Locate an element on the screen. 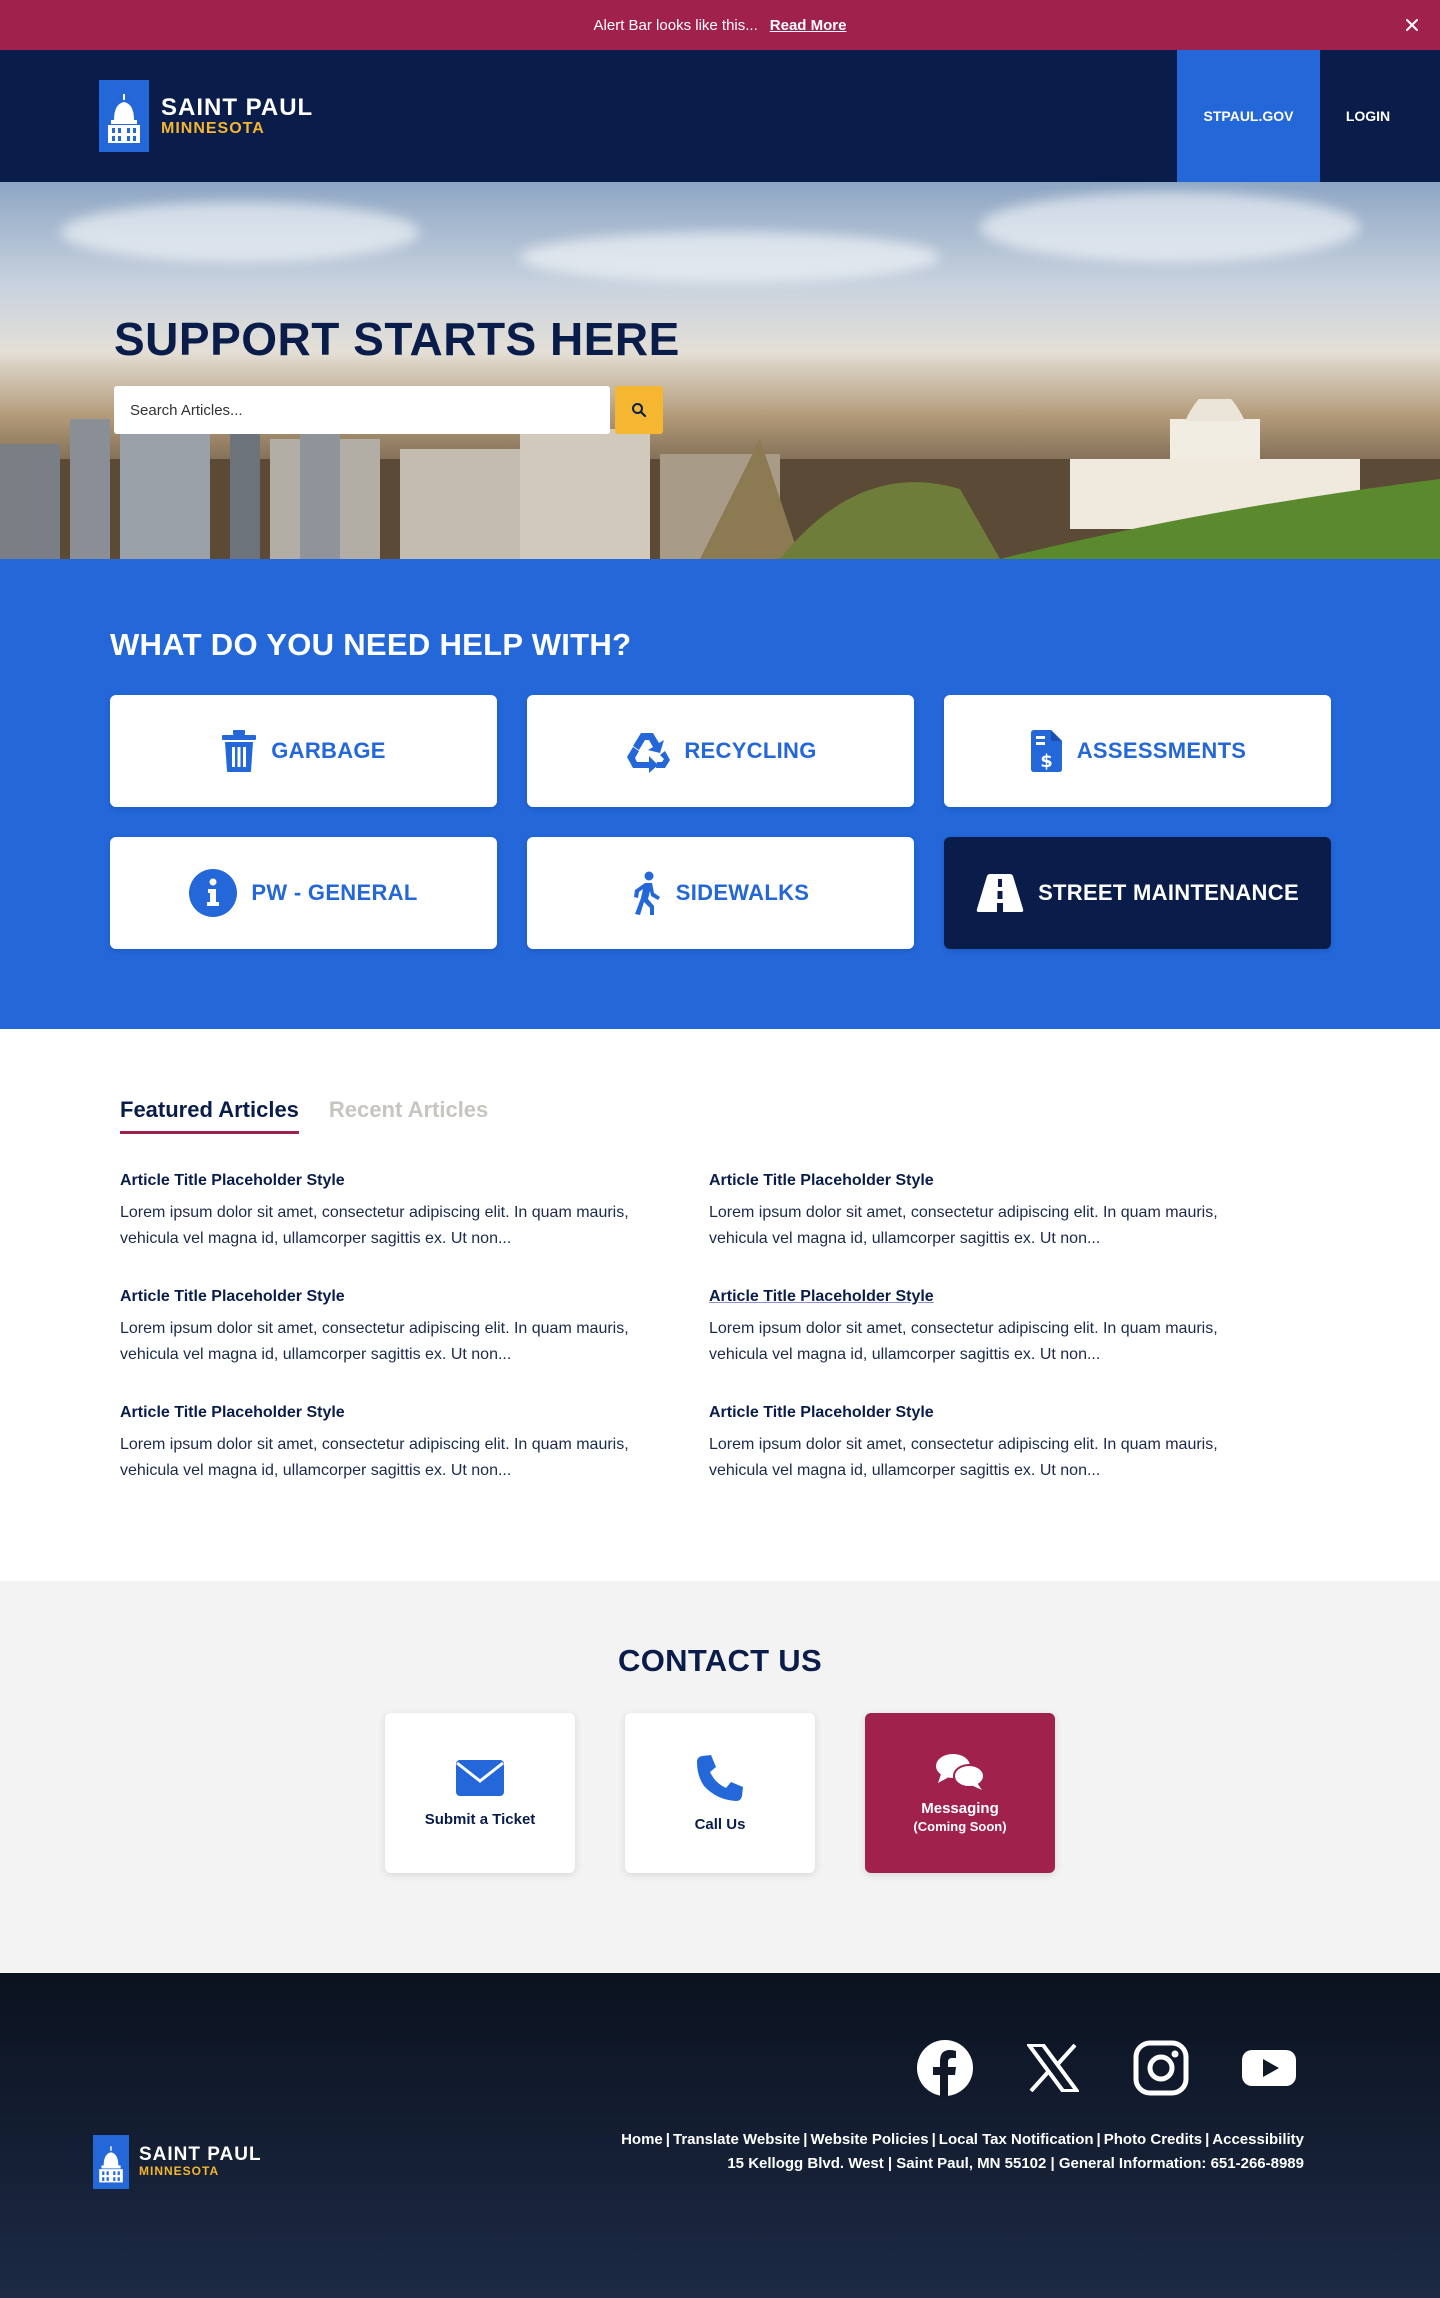 The width and height of the screenshot is (1440, 2298). street-maintenance-label: STREET MAINTENANCE is located at coordinates (1168, 892).